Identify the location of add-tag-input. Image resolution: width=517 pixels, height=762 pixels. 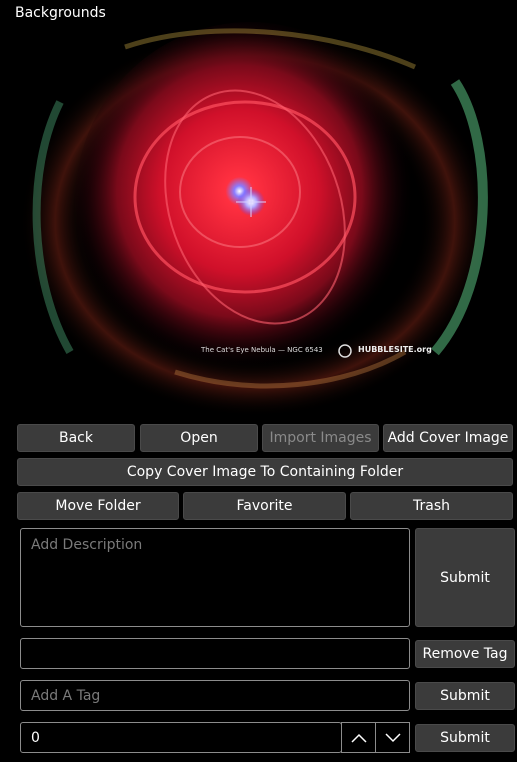
(215, 695).